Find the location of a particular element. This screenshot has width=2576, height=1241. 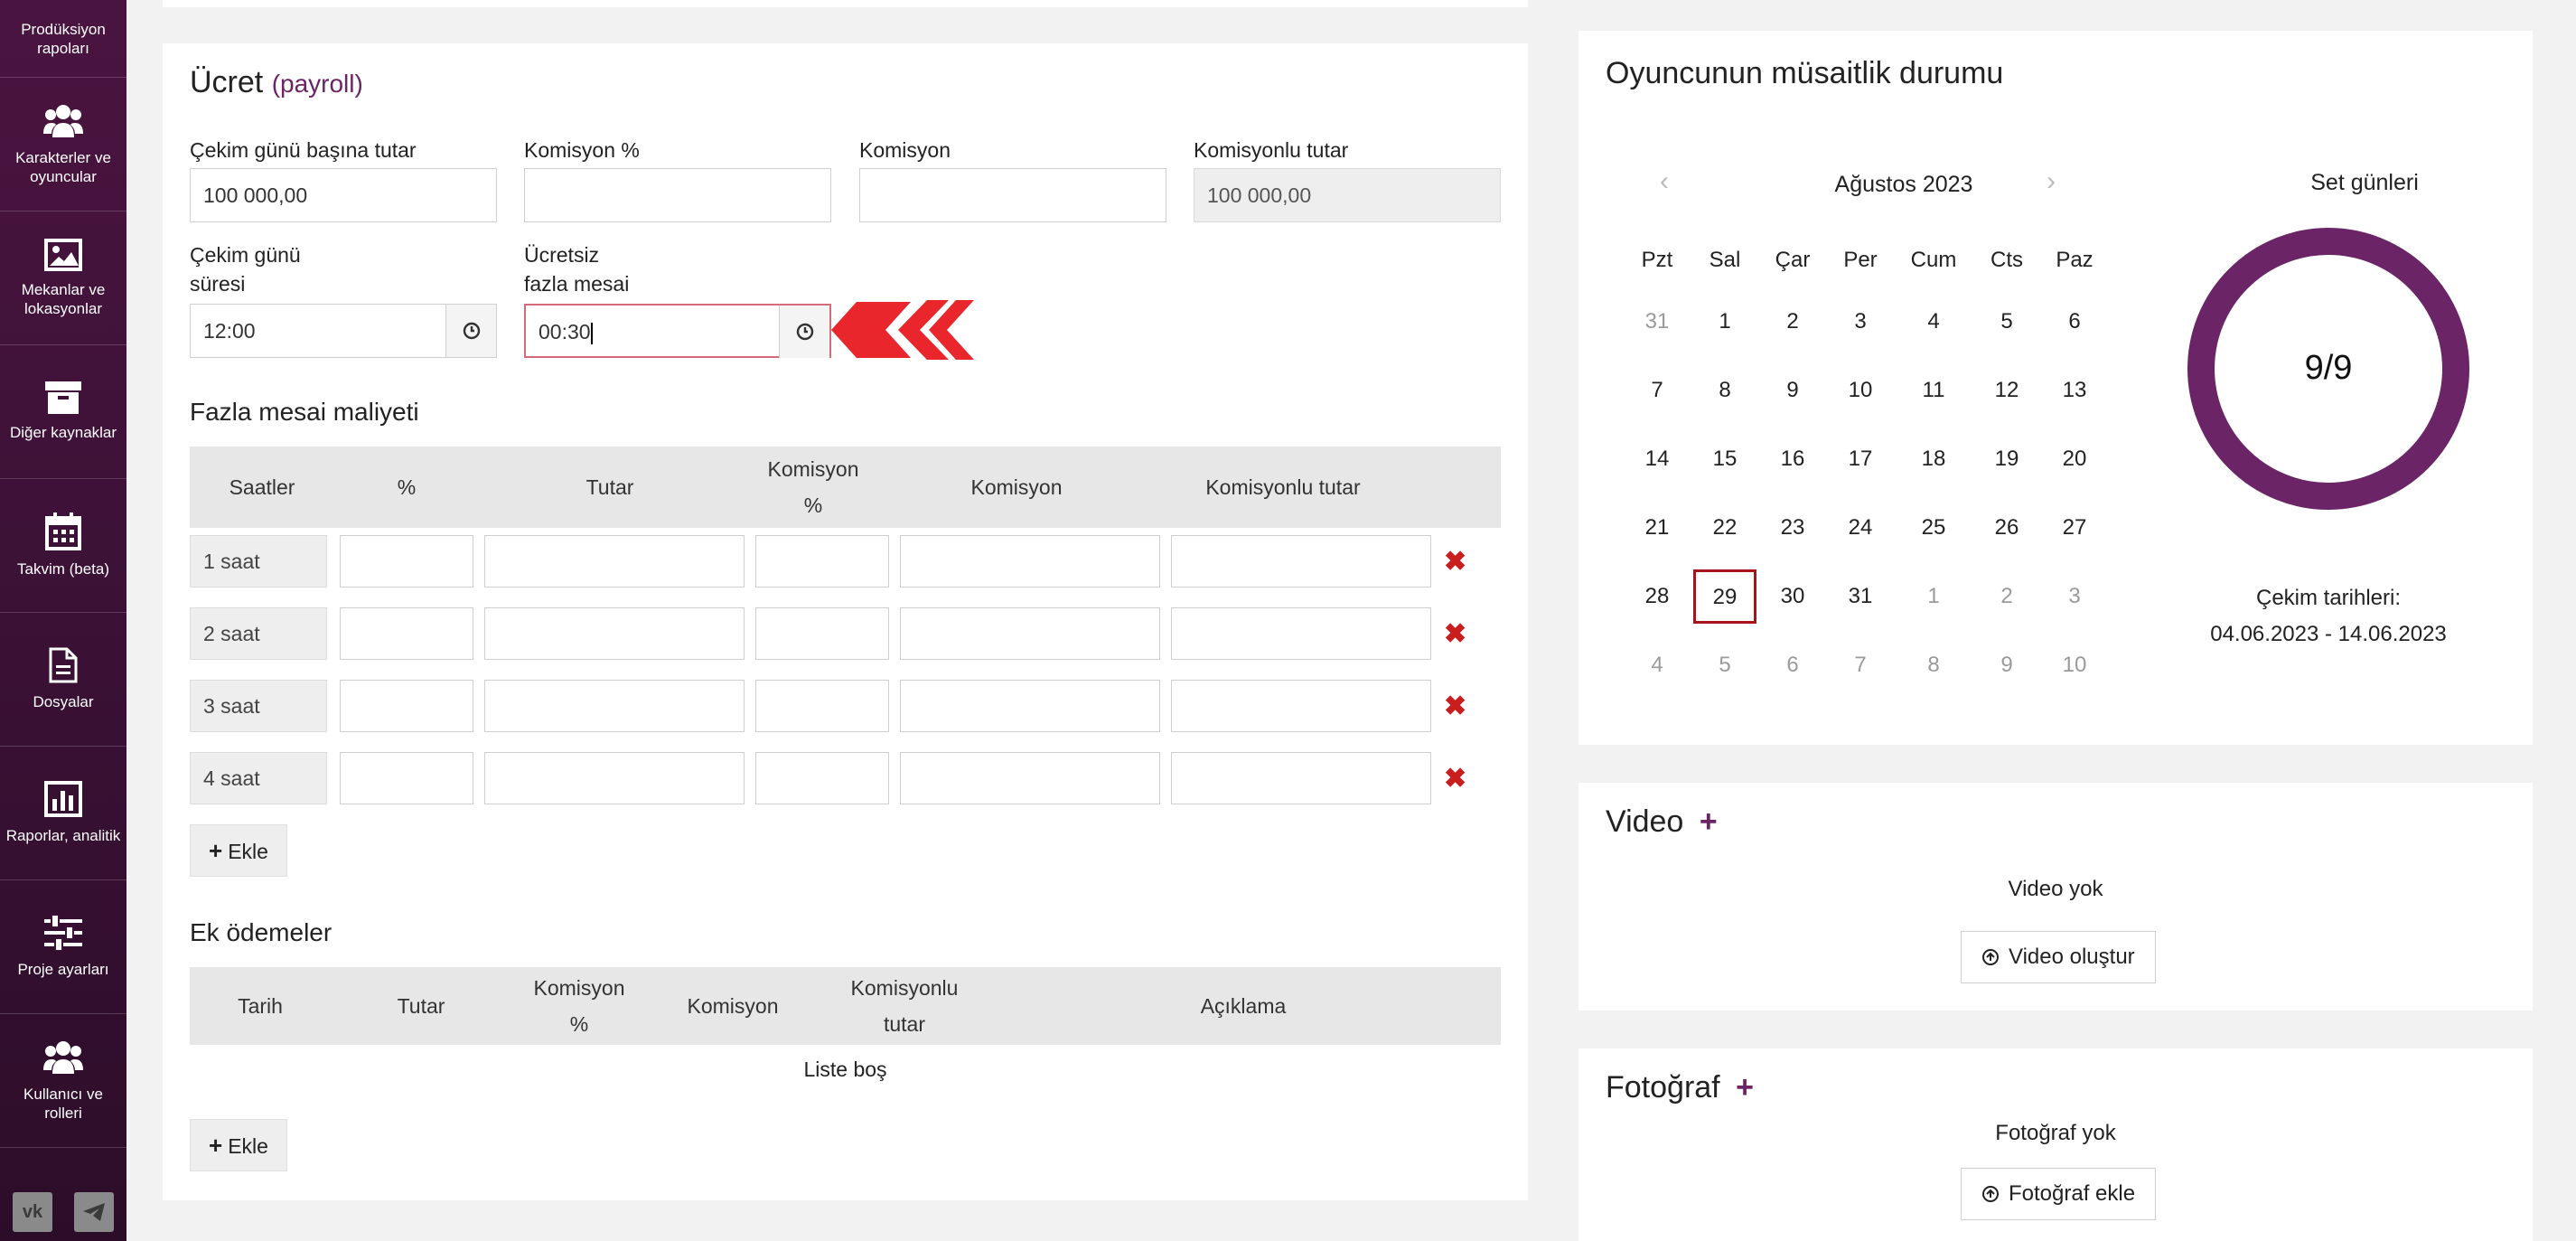

calendar-day: 14 is located at coordinates (1657, 459).